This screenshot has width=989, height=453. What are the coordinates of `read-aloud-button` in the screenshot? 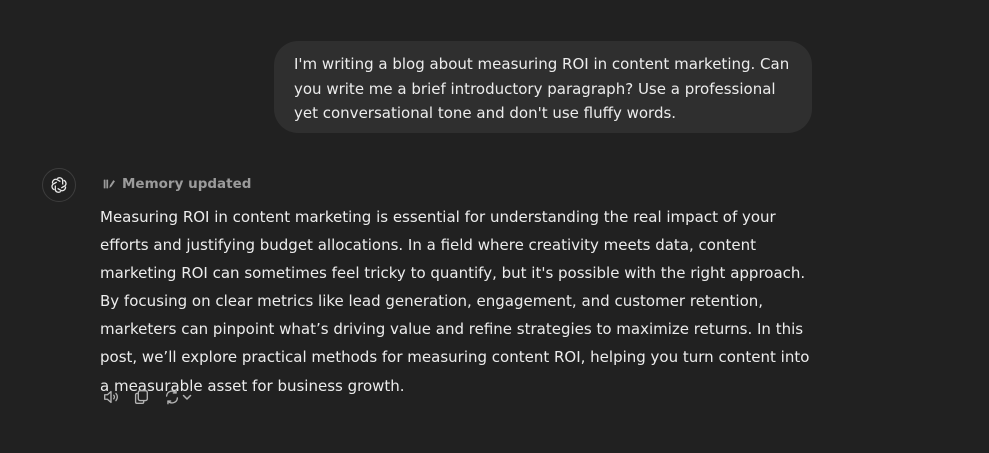 It's located at (111, 397).